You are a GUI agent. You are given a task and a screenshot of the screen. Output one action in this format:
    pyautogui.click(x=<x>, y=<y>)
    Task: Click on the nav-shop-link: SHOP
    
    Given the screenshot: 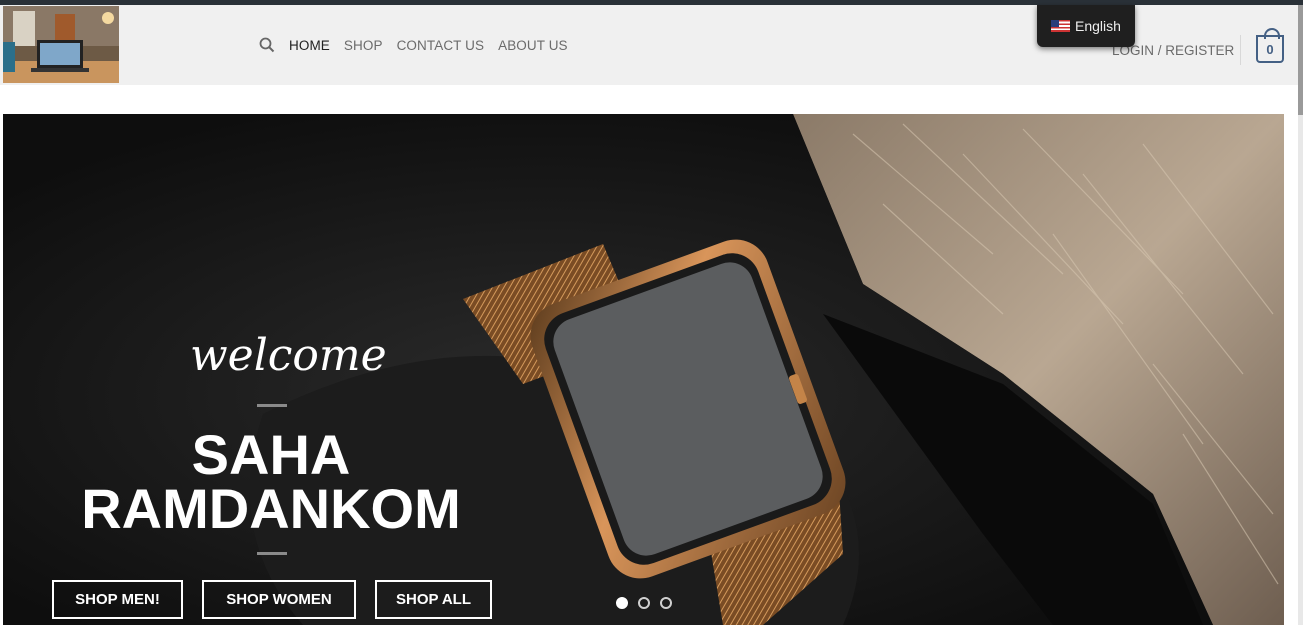 What is the action you would take?
    pyautogui.click(x=363, y=45)
    